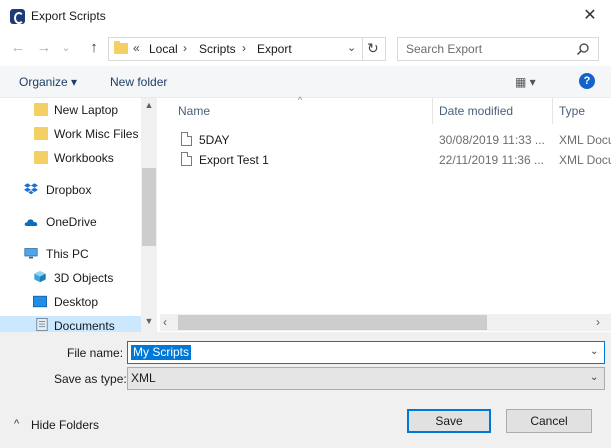  What do you see at coordinates (394, 140) in the screenshot?
I see `file-row: 5DAY 30/08/2019 11:33 ... XML Docu` at bounding box center [394, 140].